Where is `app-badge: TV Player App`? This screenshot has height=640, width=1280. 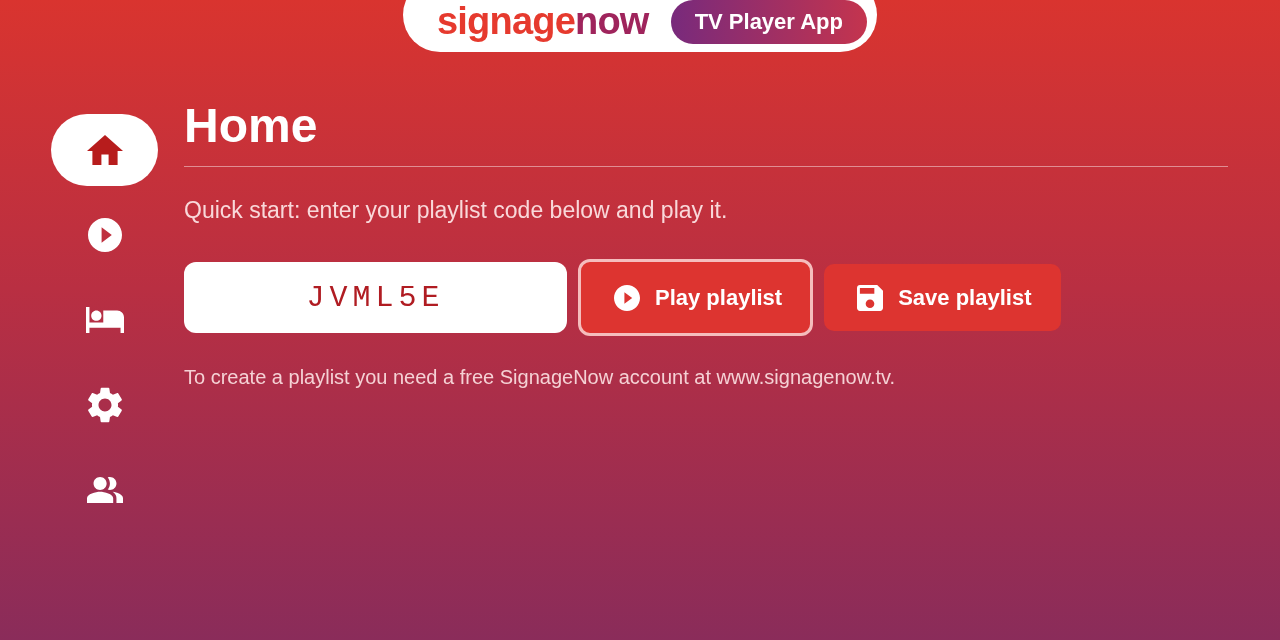 app-badge: TV Player App is located at coordinates (768, 22).